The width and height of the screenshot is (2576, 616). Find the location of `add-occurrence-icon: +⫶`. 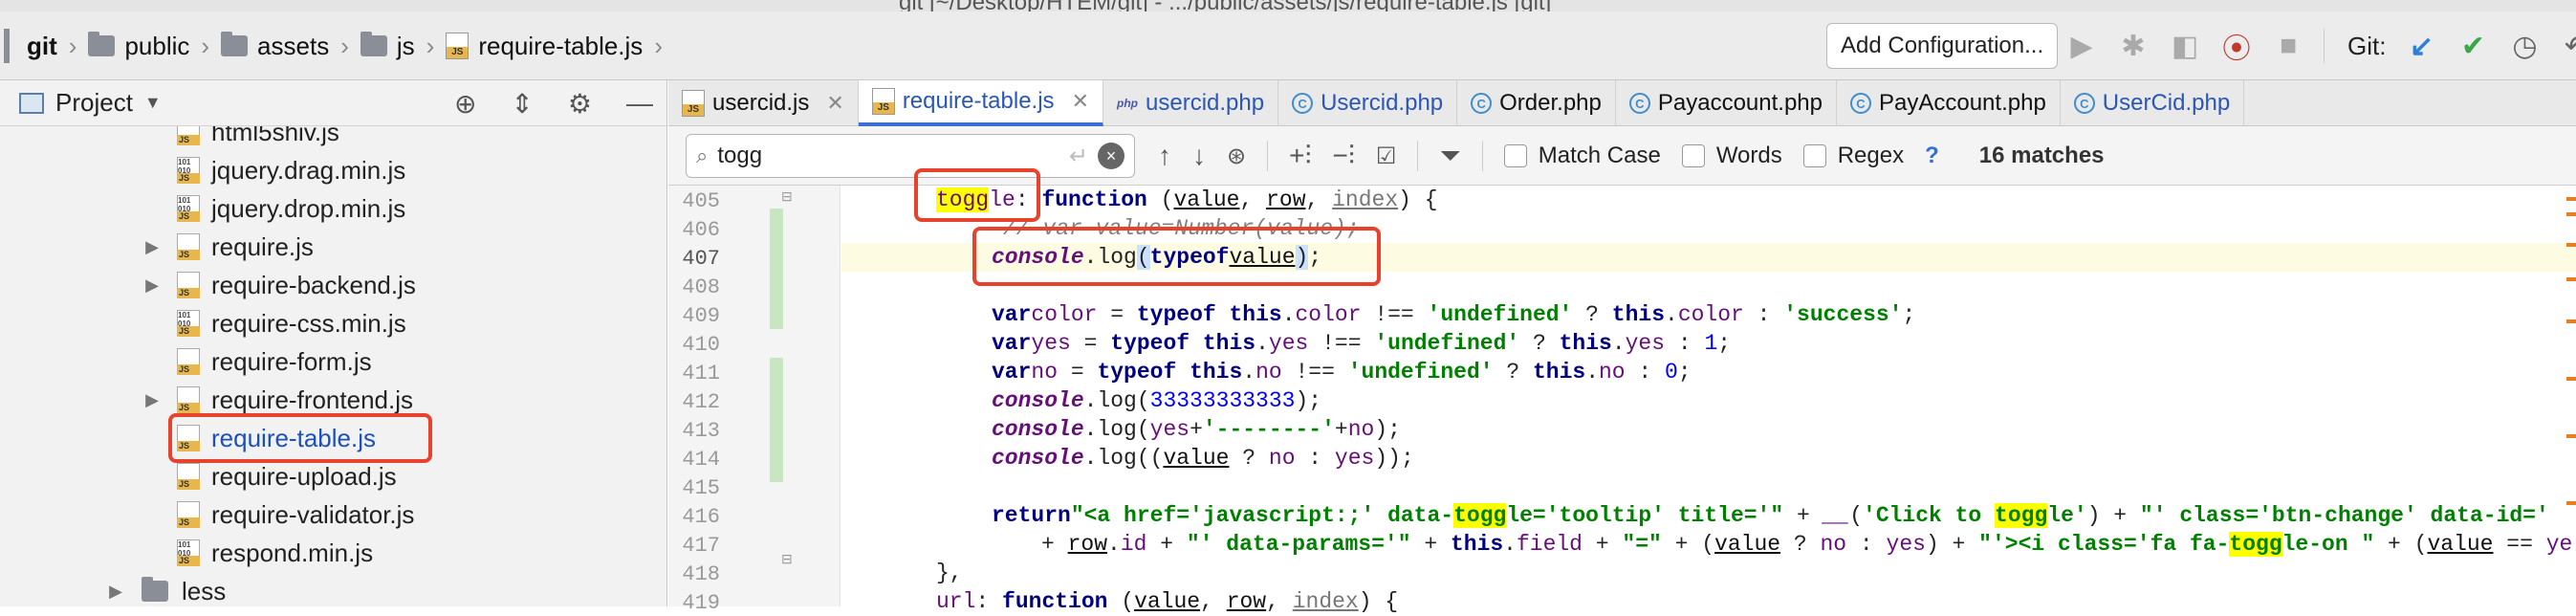

add-occurrence-icon: +⫶ is located at coordinates (1300, 156).